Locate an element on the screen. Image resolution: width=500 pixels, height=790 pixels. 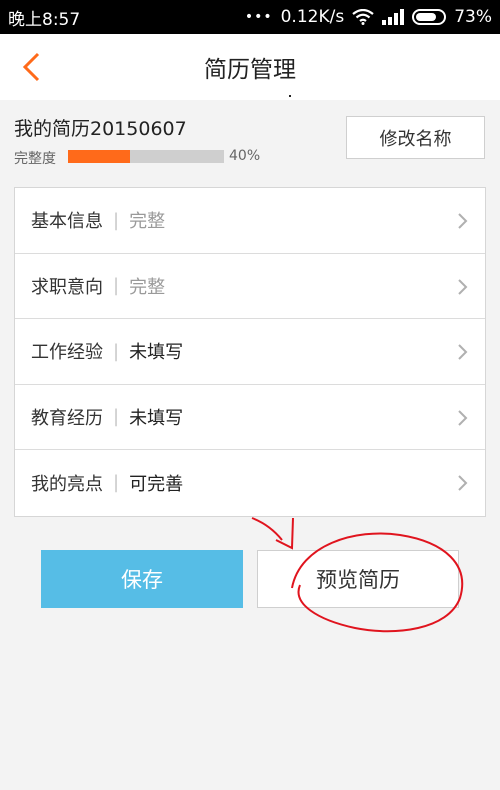
status-bar: 晚上8:57 ••• 0.12K/s 73% is located at coordinates (250, 17).